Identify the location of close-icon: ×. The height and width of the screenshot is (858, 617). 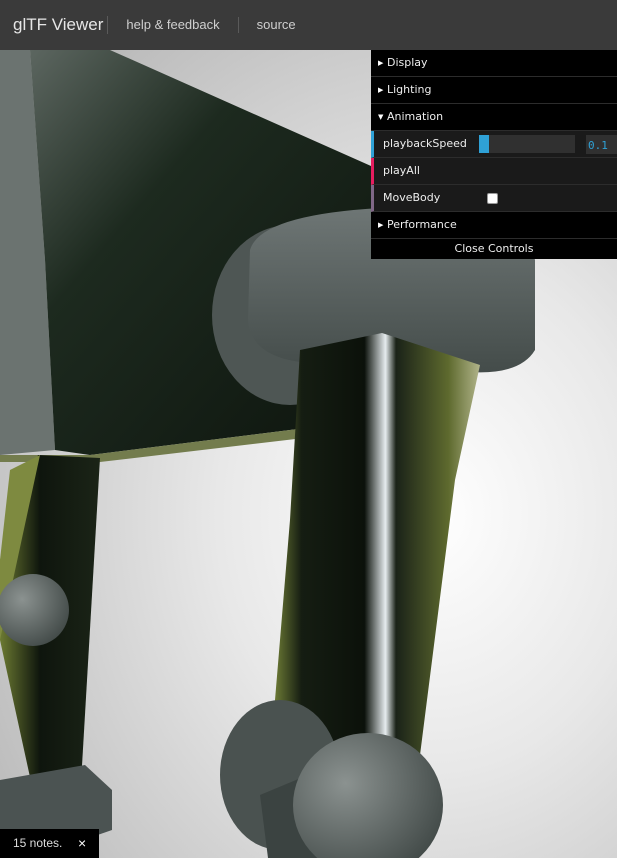
(82, 843).